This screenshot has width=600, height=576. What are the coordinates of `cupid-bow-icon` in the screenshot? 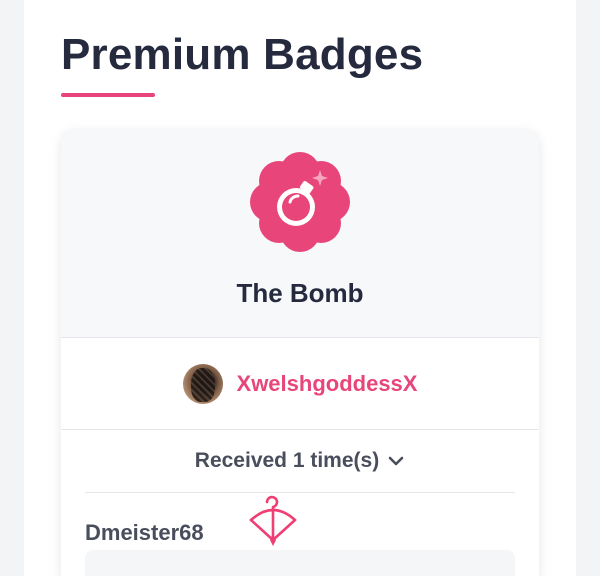 It's located at (273, 520).